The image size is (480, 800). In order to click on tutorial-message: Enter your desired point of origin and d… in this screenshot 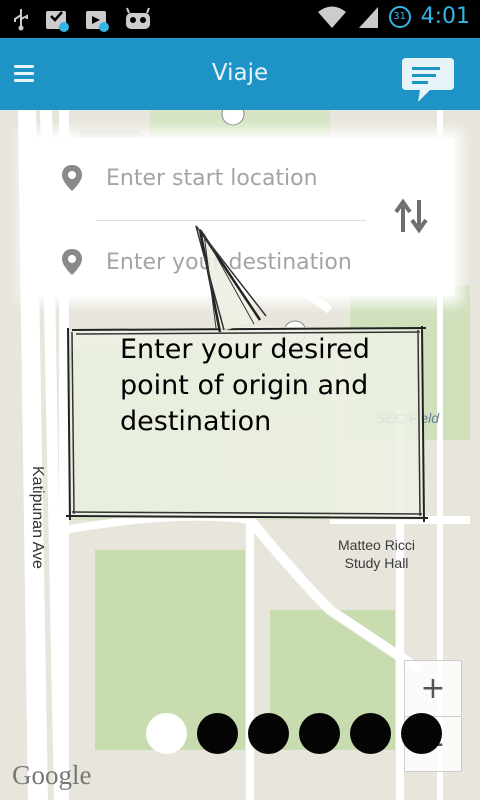, I will do `click(245, 385)`.